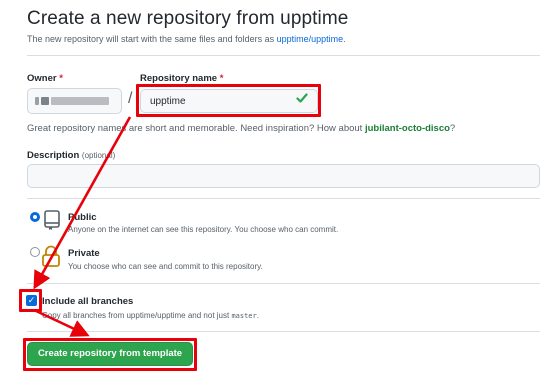 The height and width of the screenshot is (377, 560). Describe the element at coordinates (53, 155) in the screenshot. I see `description-label-text: Description` at that location.